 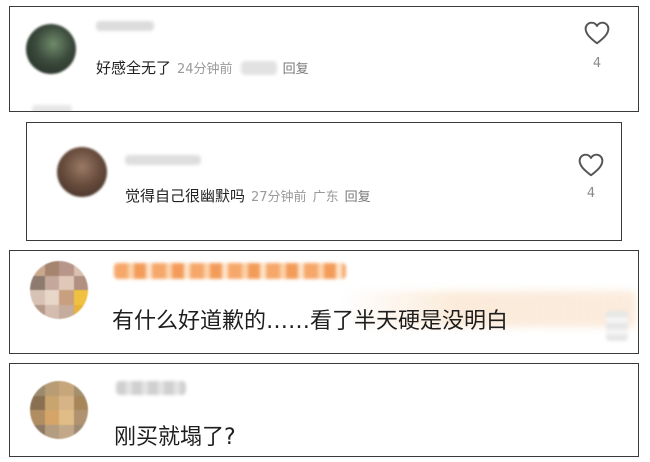 What do you see at coordinates (325, 197) in the screenshot?
I see `comment-location: 广东` at bounding box center [325, 197].